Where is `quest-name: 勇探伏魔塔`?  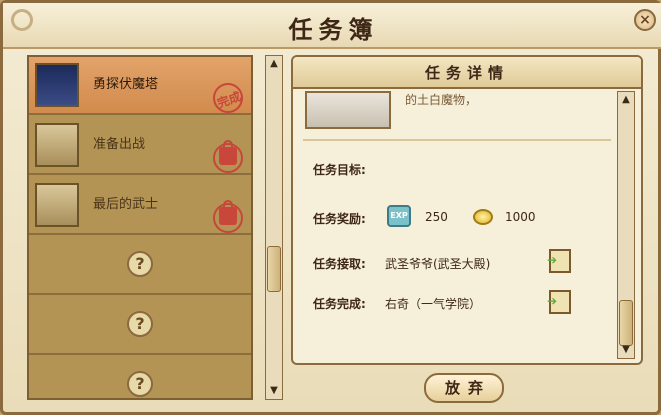 quest-name: 勇探伏魔塔 is located at coordinates (126, 84).